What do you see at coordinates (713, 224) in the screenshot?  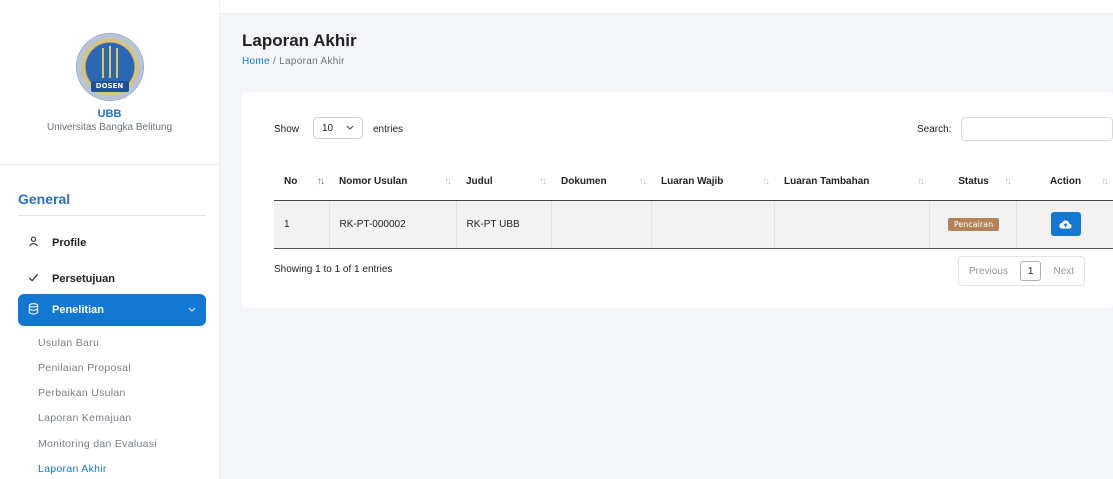 I see `cell-luaran-wajib` at bounding box center [713, 224].